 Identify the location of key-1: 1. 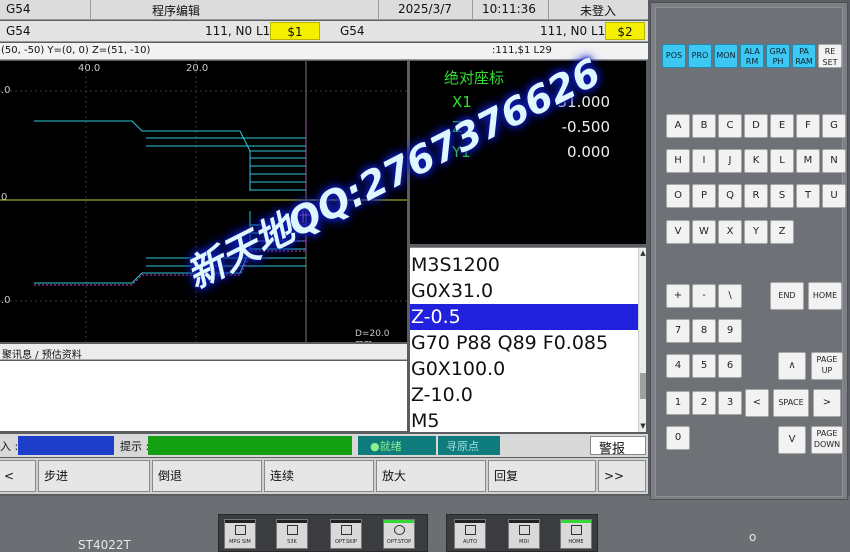
(678, 403).